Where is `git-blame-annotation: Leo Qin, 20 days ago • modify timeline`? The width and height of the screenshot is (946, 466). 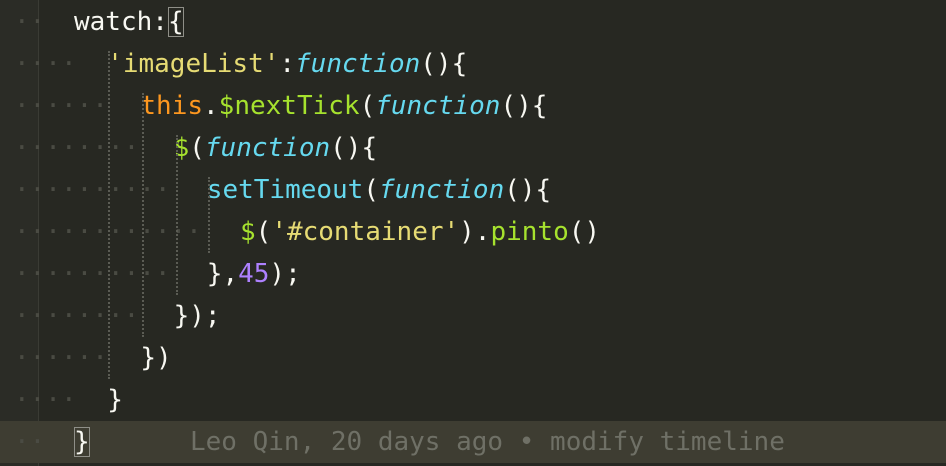 git-blame-annotation: Leo Qin, 20 days ago • modify timeline is located at coordinates (487, 442).